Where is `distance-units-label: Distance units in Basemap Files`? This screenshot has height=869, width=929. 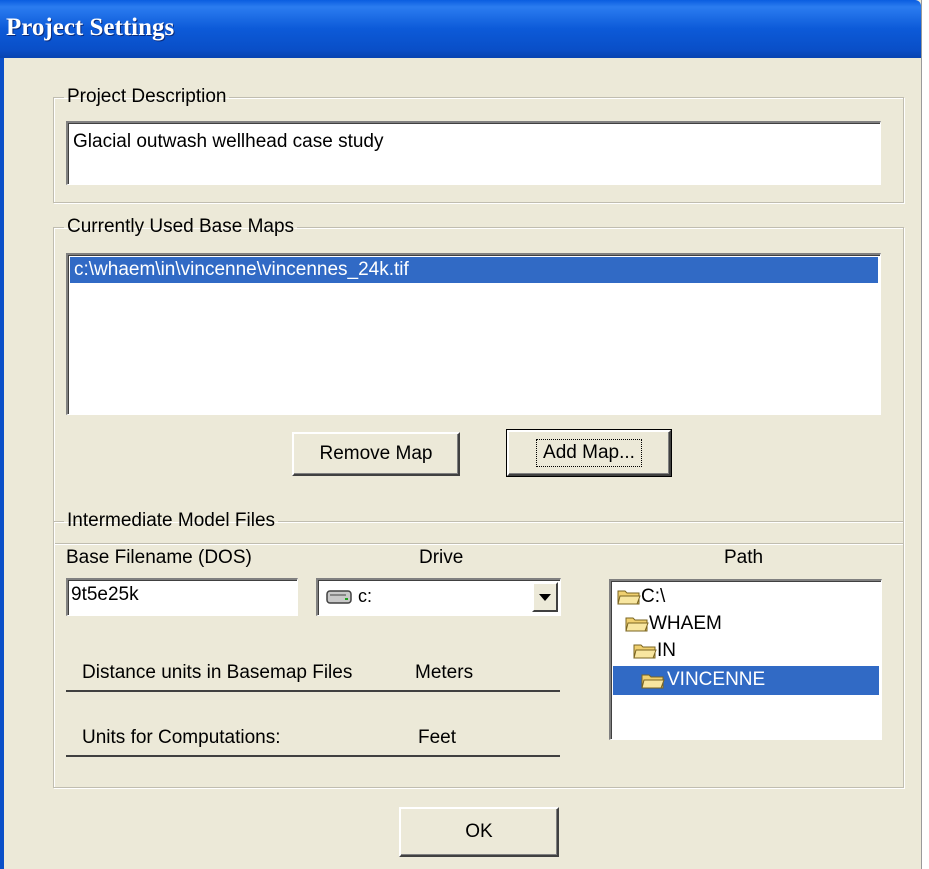
distance-units-label: Distance units in Basemap Files is located at coordinates (217, 672).